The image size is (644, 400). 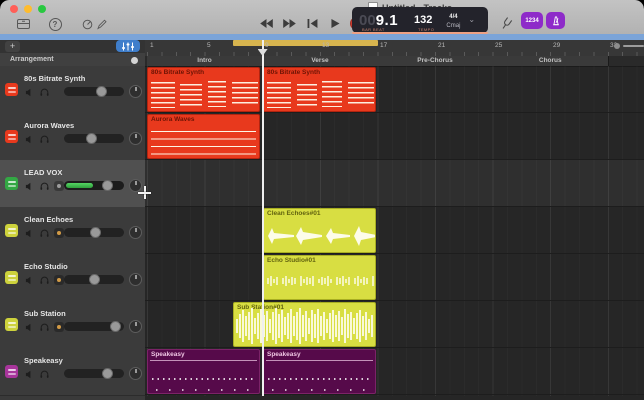 What do you see at coordinates (453, 20) in the screenshot?
I see `lcd-signature-block: 4/4 Cmaj` at bounding box center [453, 20].